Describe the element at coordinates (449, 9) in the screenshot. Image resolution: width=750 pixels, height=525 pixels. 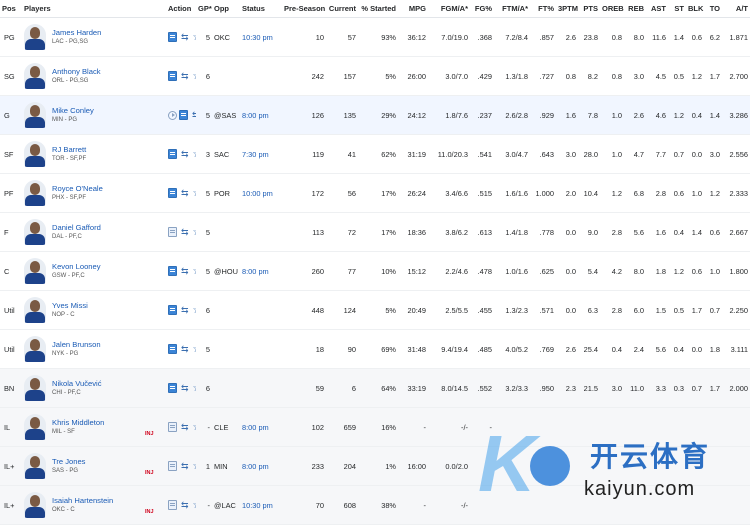
I see `col-fgm: FGM/A*` at that location.